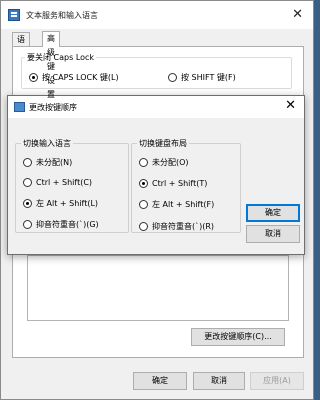  I want to click on input-language-option-grave: 抑音符重音(`)(G), so click(61, 224).